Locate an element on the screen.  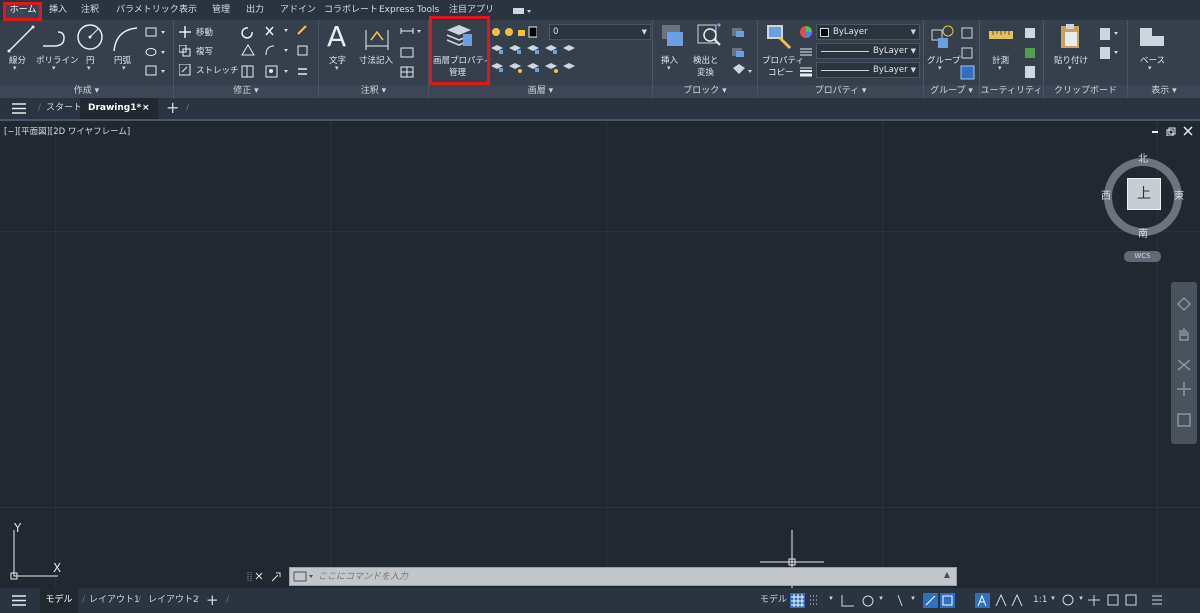
tab-insert: 挿入 is located at coordinates (58, 10).